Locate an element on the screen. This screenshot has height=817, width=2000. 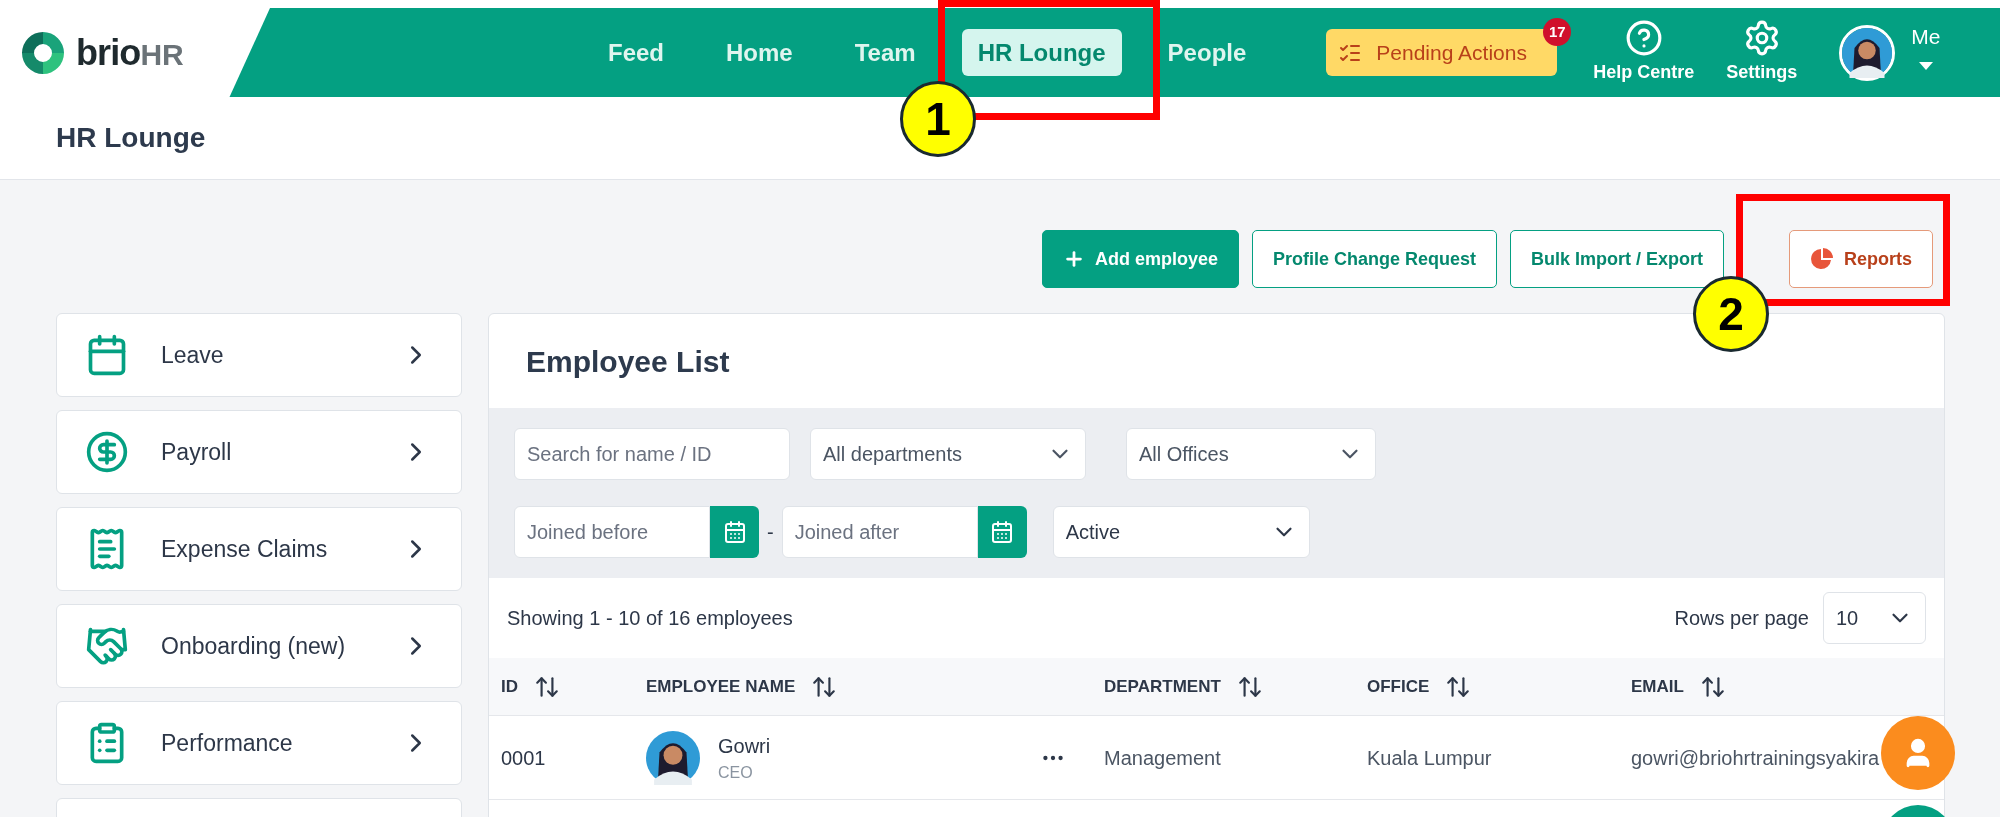
column-header: OFFICE is located at coordinates (1398, 686).